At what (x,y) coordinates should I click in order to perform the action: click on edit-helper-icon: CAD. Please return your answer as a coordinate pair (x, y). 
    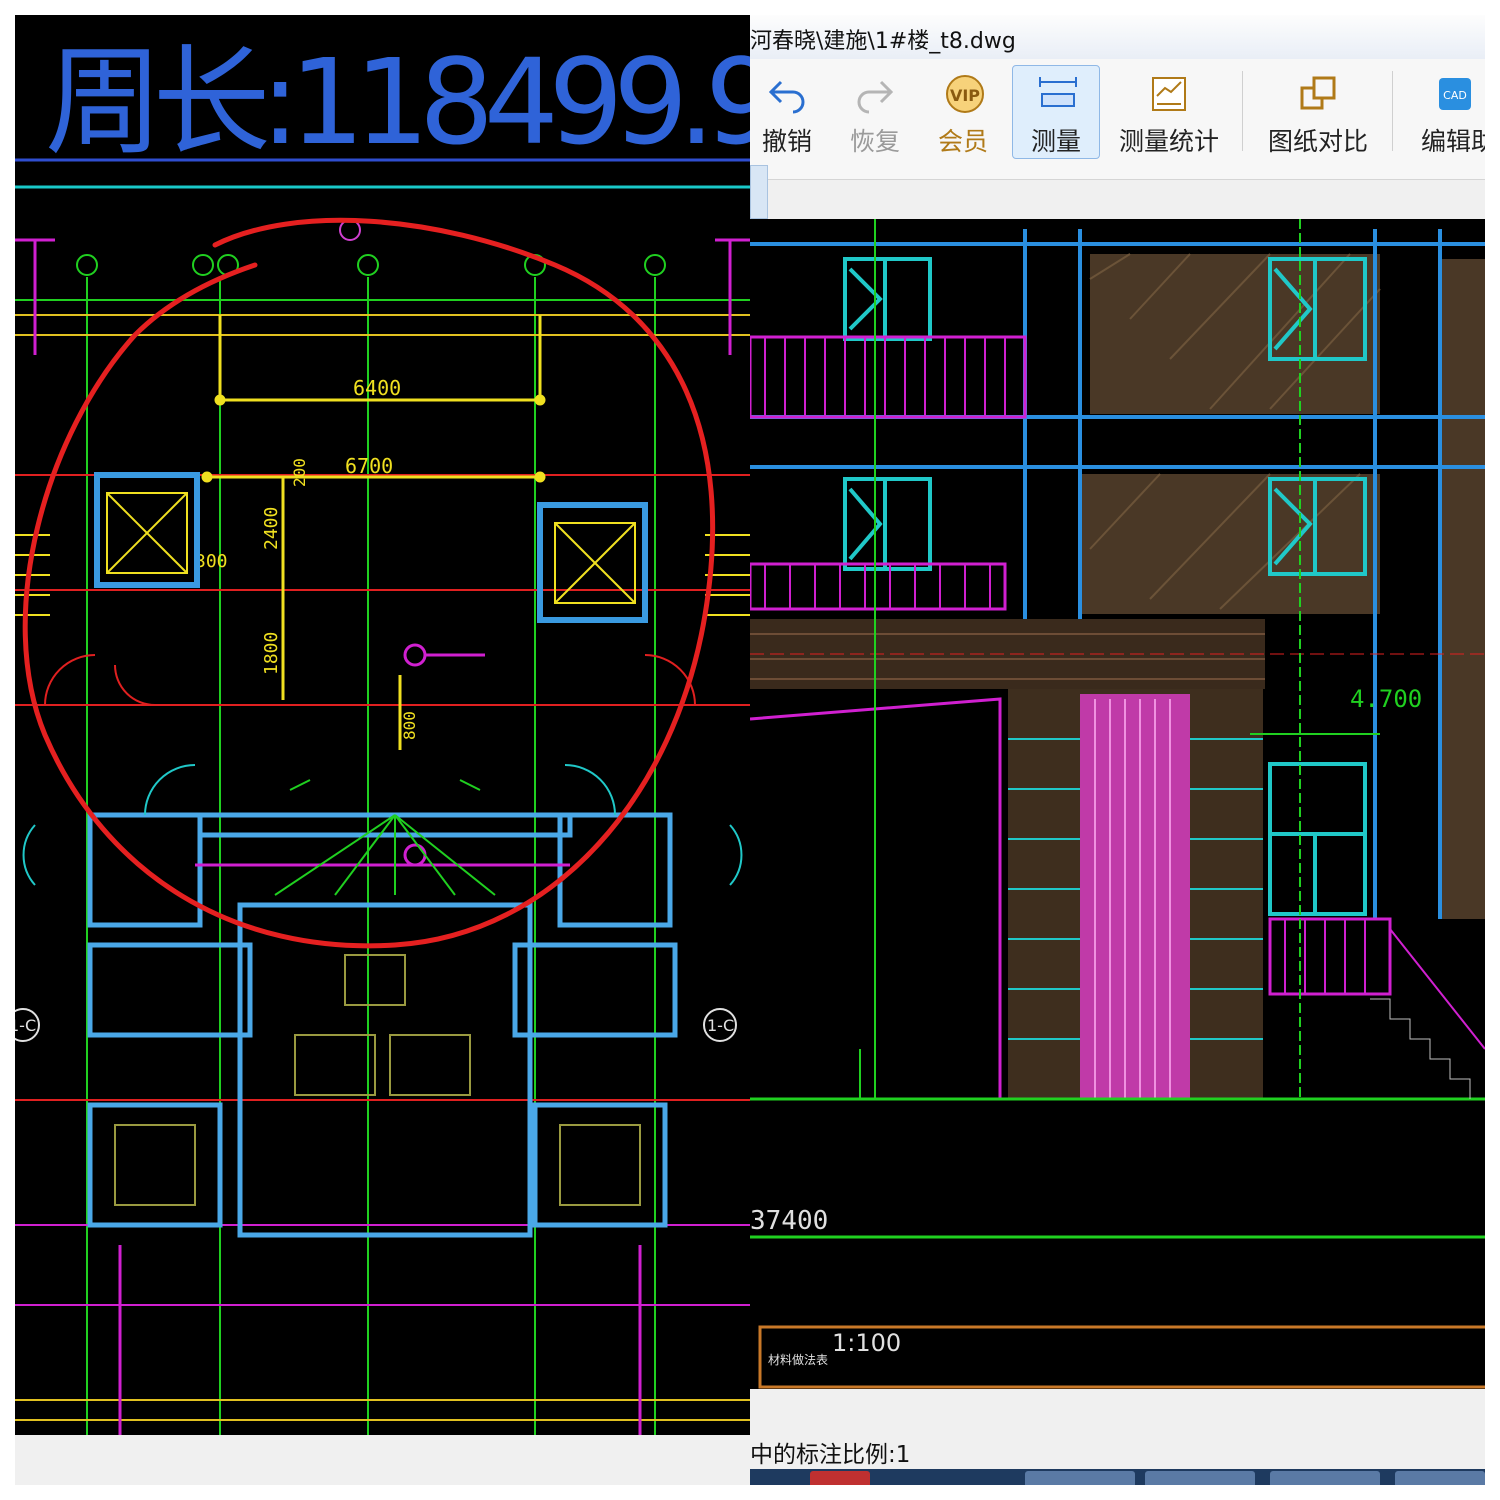
    Looking at the image, I should click on (1455, 94).